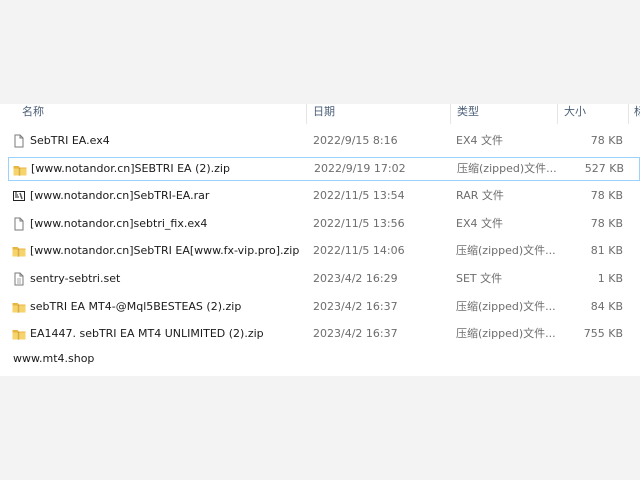 Image resolution: width=640 pixels, height=480 pixels. What do you see at coordinates (119, 223) in the screenshot?
I see `file-name: [www.notandor.cn]sebtri_fix.ex4` at bounding box center [119, 223].